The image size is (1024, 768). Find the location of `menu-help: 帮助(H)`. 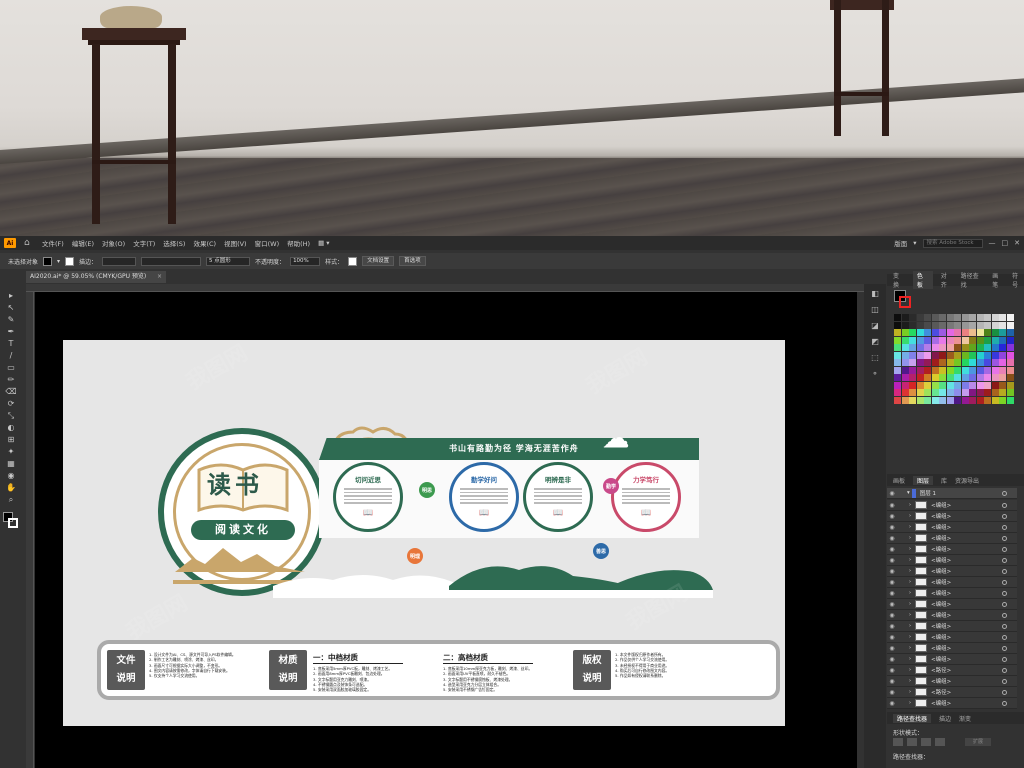

menu-help: 帮助(H) is located at coordinates (298, 243).